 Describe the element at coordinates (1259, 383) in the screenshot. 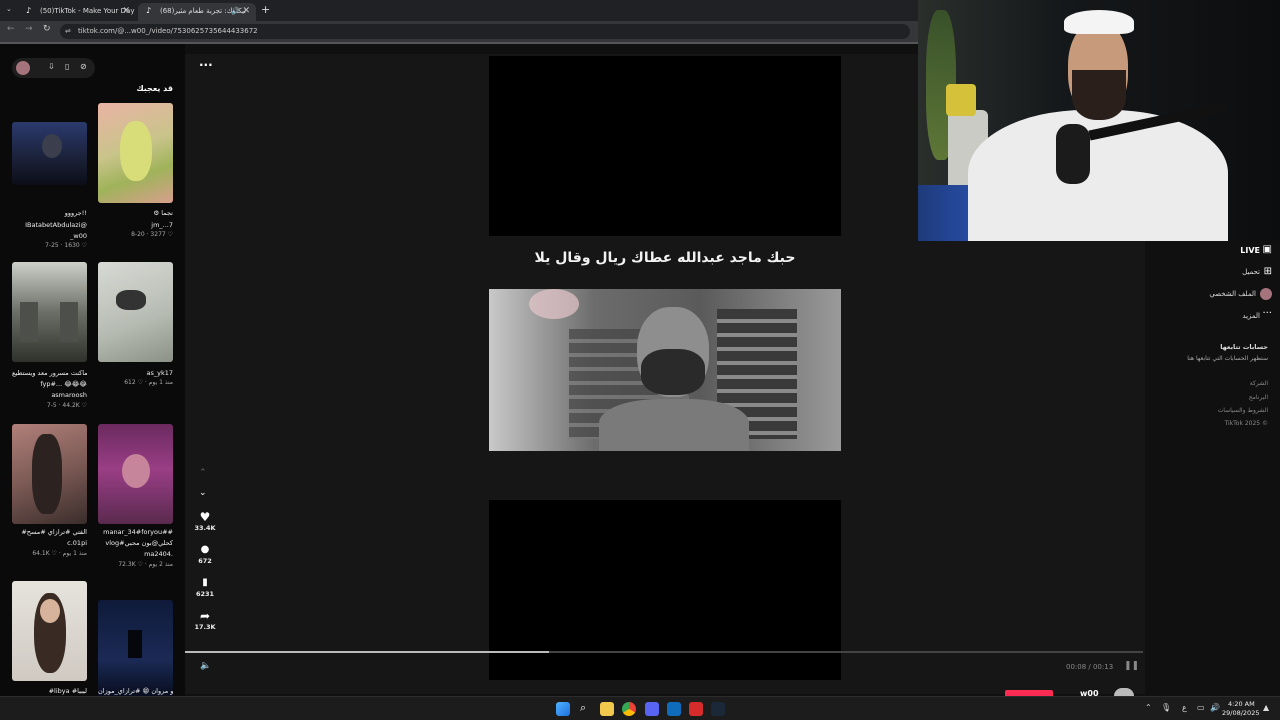

I see `footer-link-company: الشركة` at that location.